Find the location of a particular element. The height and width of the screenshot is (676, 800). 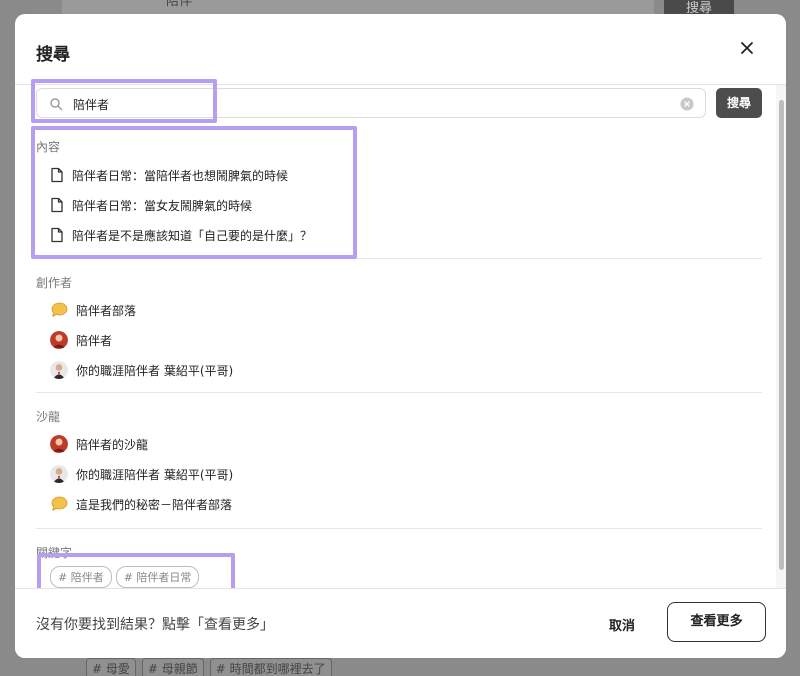

section-heading: 關鍵字 is located at coordinates (54, 553).